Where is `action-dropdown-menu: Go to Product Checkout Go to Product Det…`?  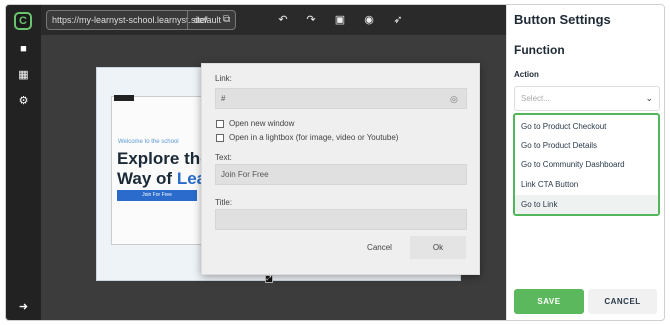 action-dropdown-menu: Go to Product Checkout Go to Product Det… is located at coordinates (586, 164).